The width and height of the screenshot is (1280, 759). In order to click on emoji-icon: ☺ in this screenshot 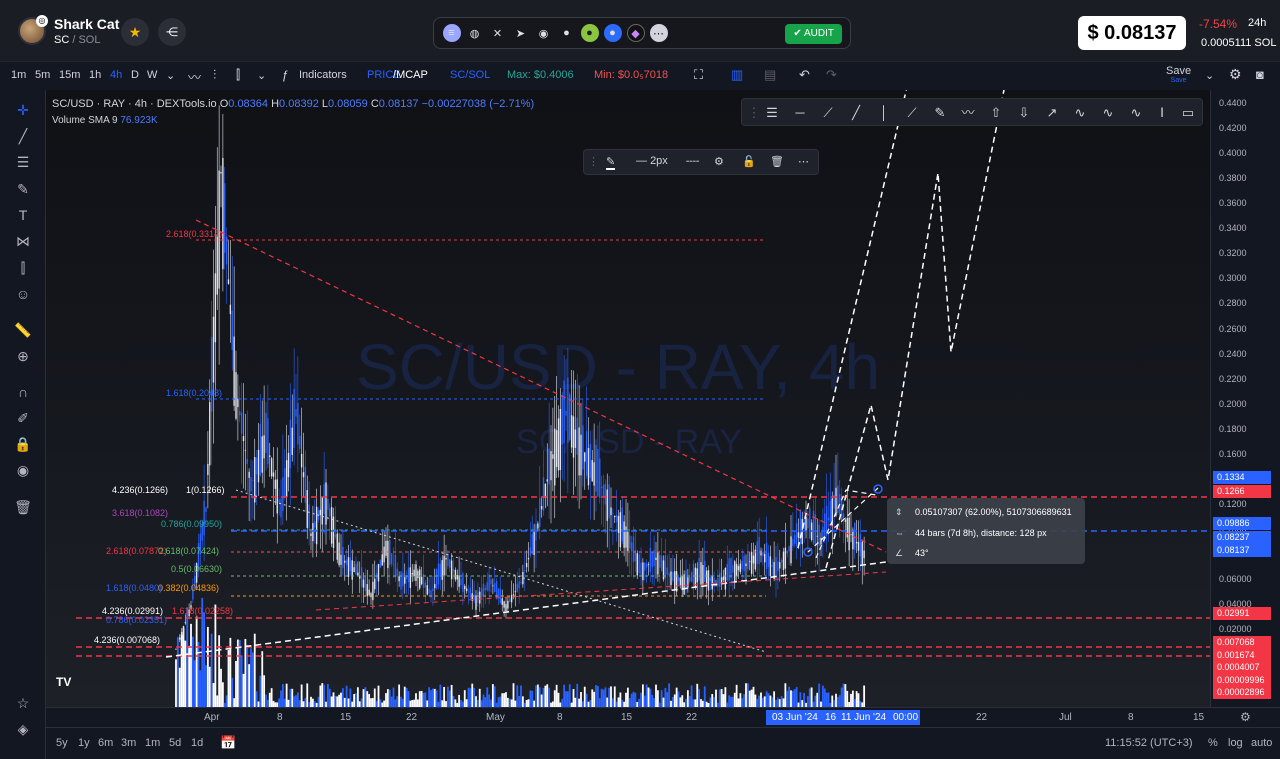, I will do `click(23, 294)`.